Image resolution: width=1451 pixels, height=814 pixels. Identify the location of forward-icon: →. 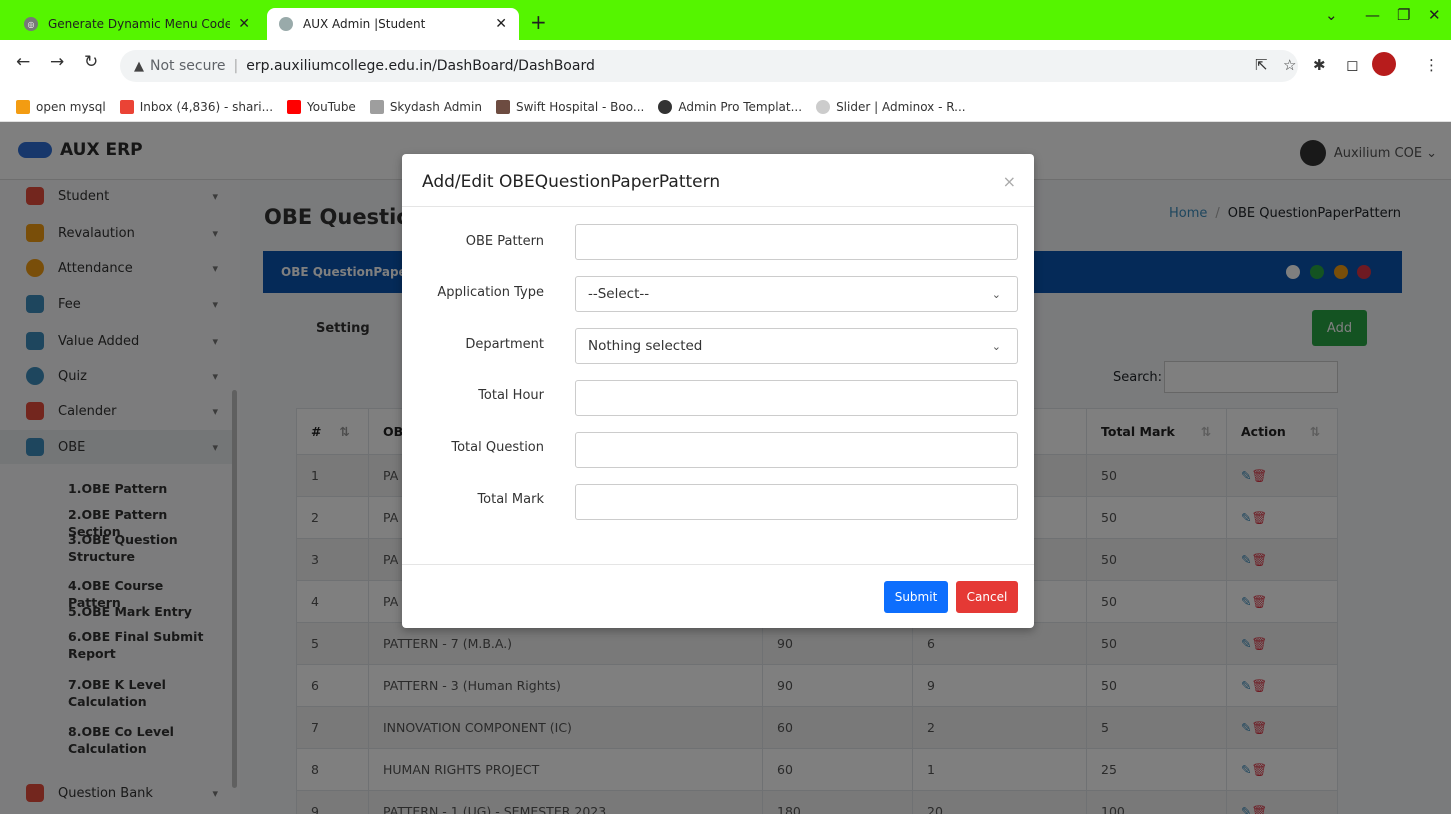
(57, 62).